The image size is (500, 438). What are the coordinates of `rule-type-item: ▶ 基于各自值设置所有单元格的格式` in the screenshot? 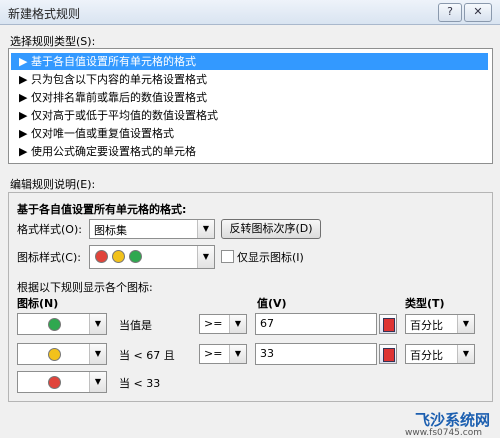 It's located at (249, 61).